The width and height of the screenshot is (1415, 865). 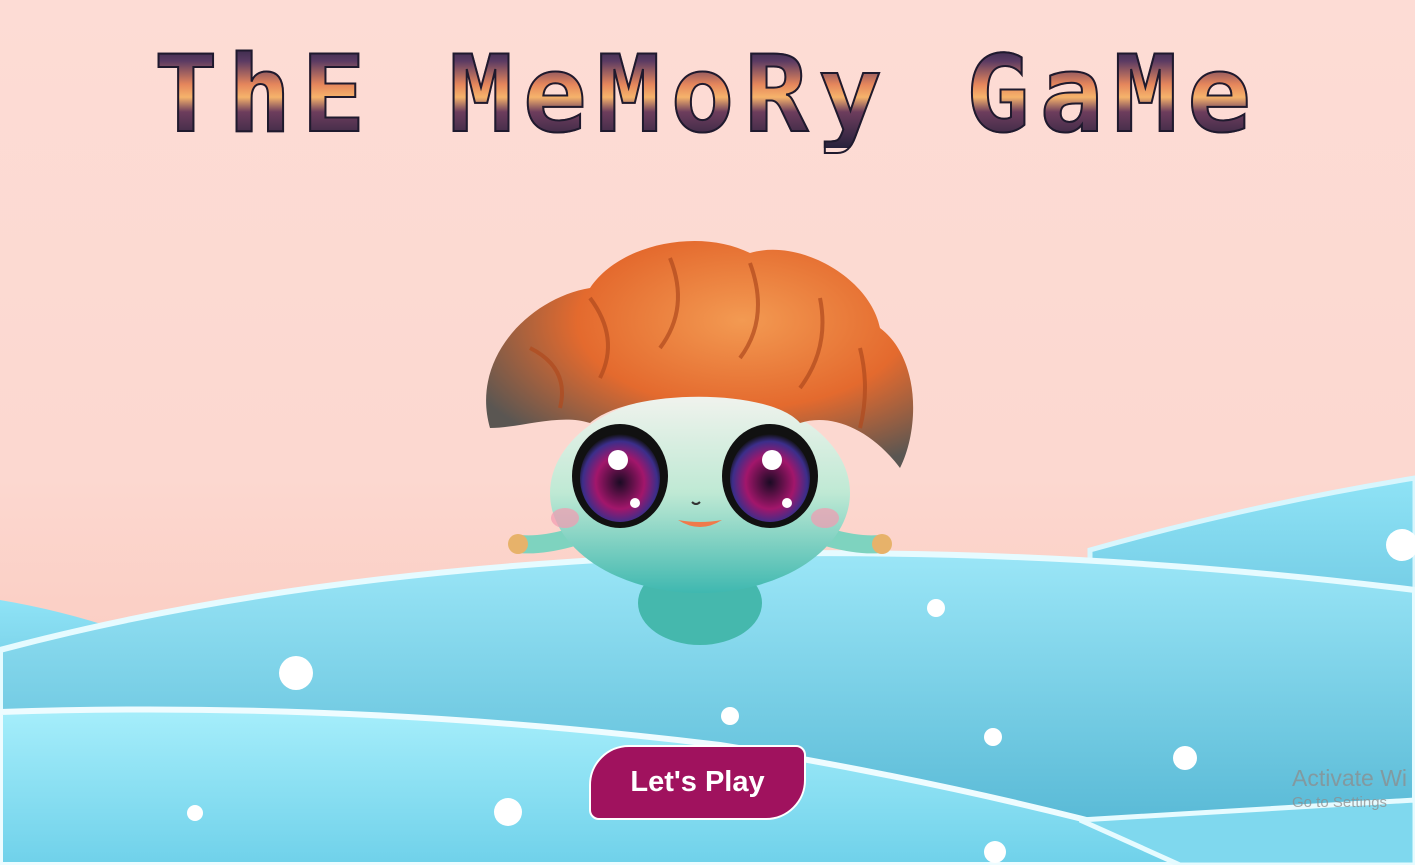 What do you see at coordinates (1350, 778) in the screenshot?
I see `watermark-line-1: Activate Wi` at bounding box center [1350, 778].